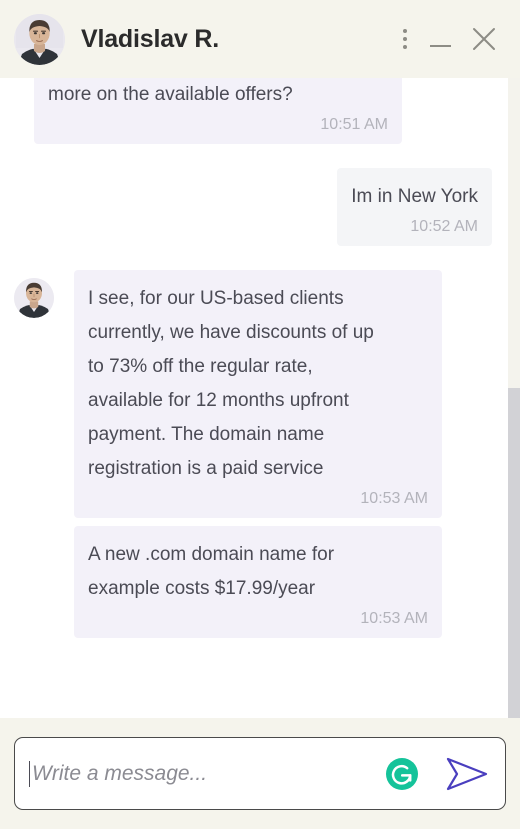 The image size is (520, 829). What do you see at coordinates (34, 554) in the screenshot?
I see `avatar-placeholder` at bounding box center [34, 554].